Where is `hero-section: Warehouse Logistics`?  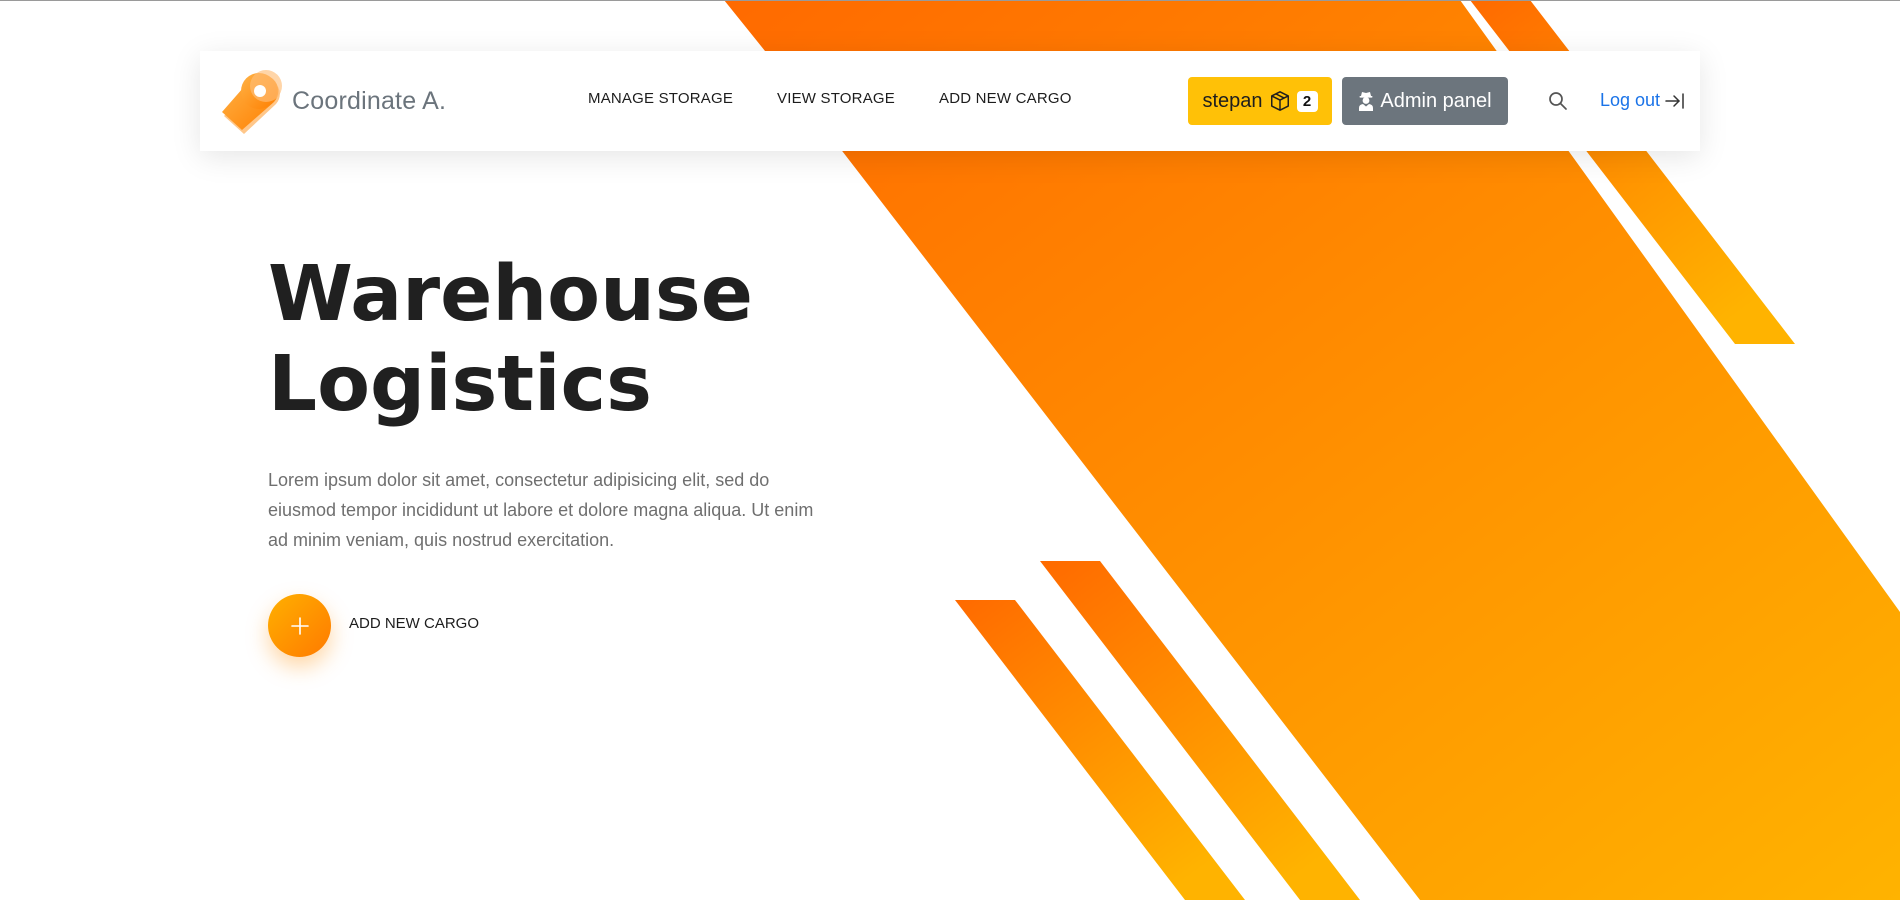 hero-section: Warehouse Logistics is located at coordinates (548, 340).